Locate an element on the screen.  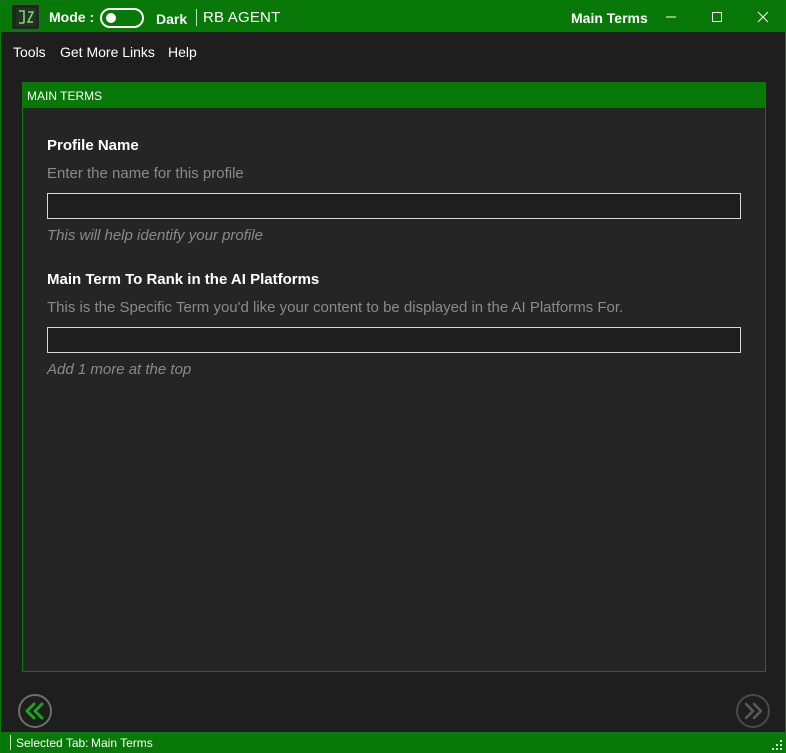
title-bar: Mode : Dark RB AGENT Main Terms is located at coordinates (393, 16).